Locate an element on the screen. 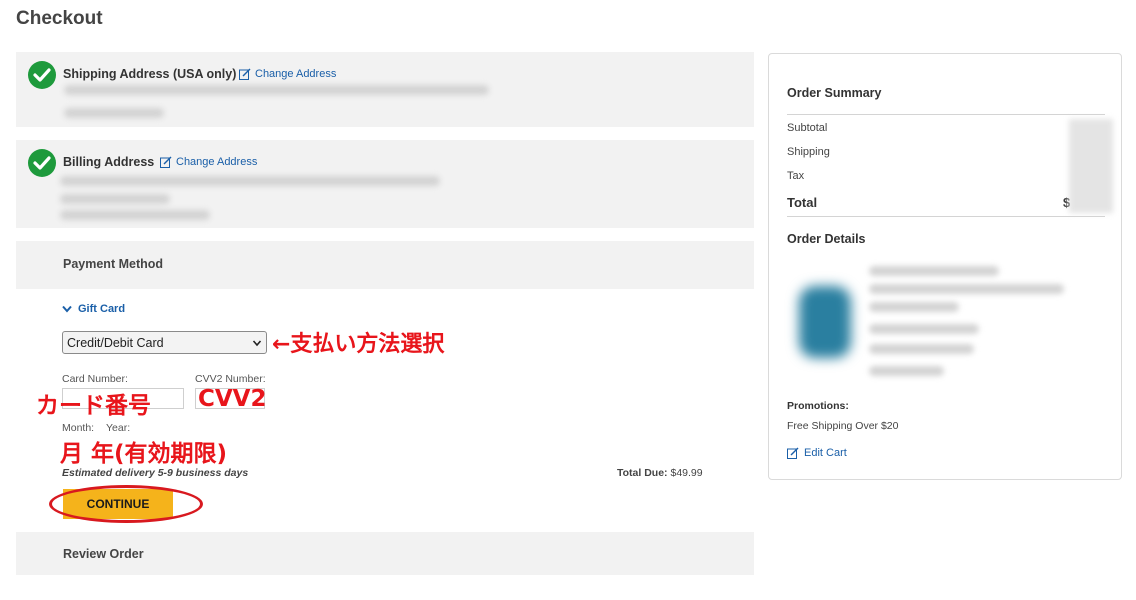 This screenshot has width=1136, height=600. review-order-panel: Review Order is located at coordinates (385, 553).